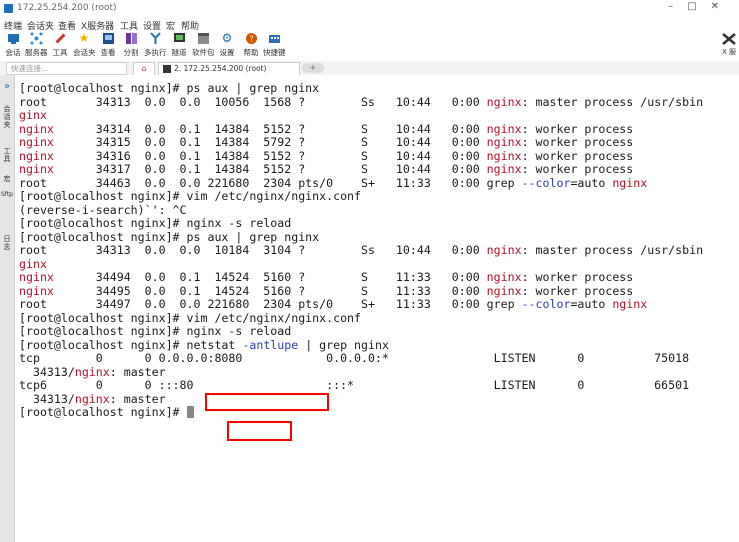 The height and width of the screenshot is (542, 739). I want to click on highlight-box-reload, so click(267, 402).